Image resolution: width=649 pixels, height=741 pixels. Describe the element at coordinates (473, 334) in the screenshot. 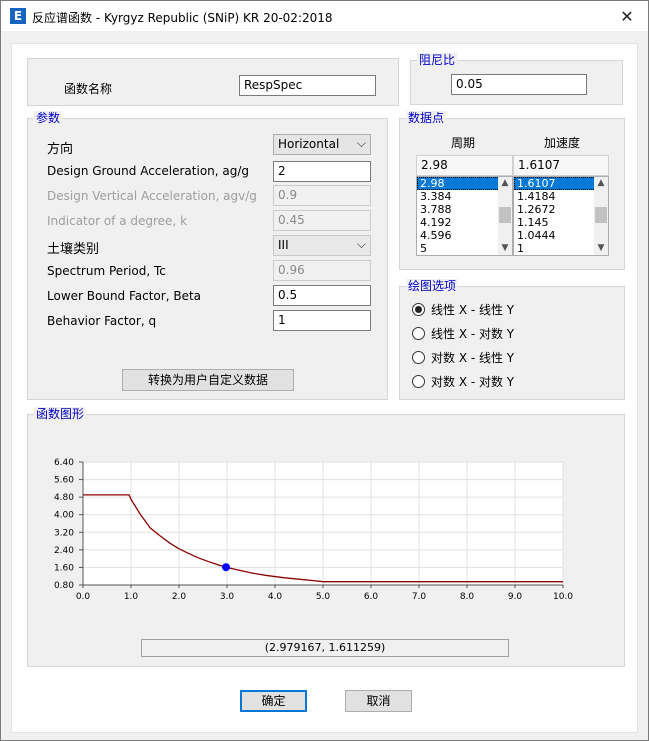

I see `plot-option-label: 线性 X - 对数 Y` at that location.